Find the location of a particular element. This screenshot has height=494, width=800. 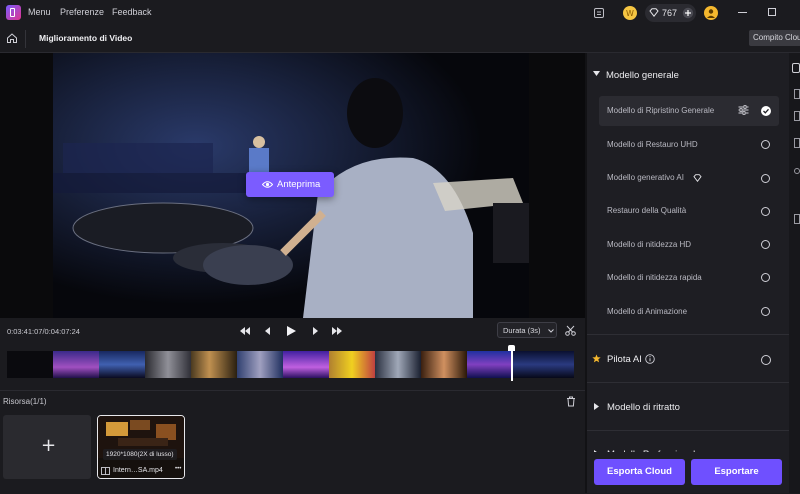

chevron-down-icon is located at coordinates (551, 331).